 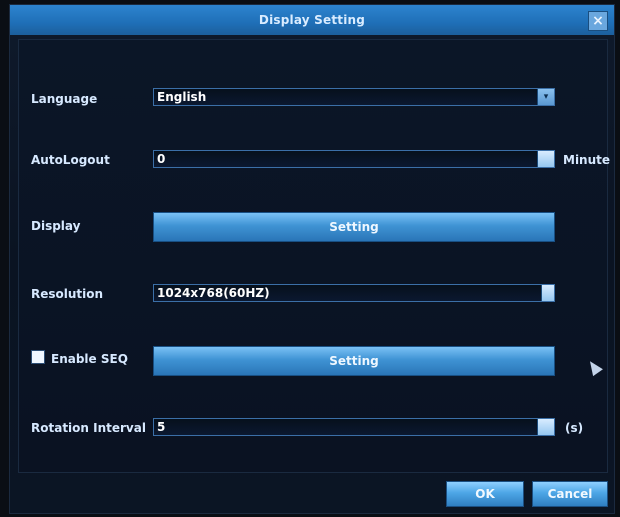 What do you see at coordinates (67, 294) in the screenshot?
I see `resolution-label: Resolution` at bounding box center [67, 294].